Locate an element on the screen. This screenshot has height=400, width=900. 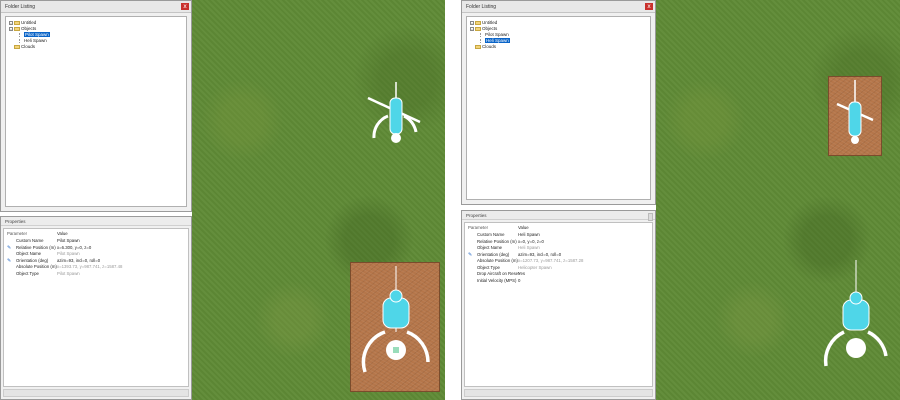
property-value: 0 is located at coordinates (519, 281).